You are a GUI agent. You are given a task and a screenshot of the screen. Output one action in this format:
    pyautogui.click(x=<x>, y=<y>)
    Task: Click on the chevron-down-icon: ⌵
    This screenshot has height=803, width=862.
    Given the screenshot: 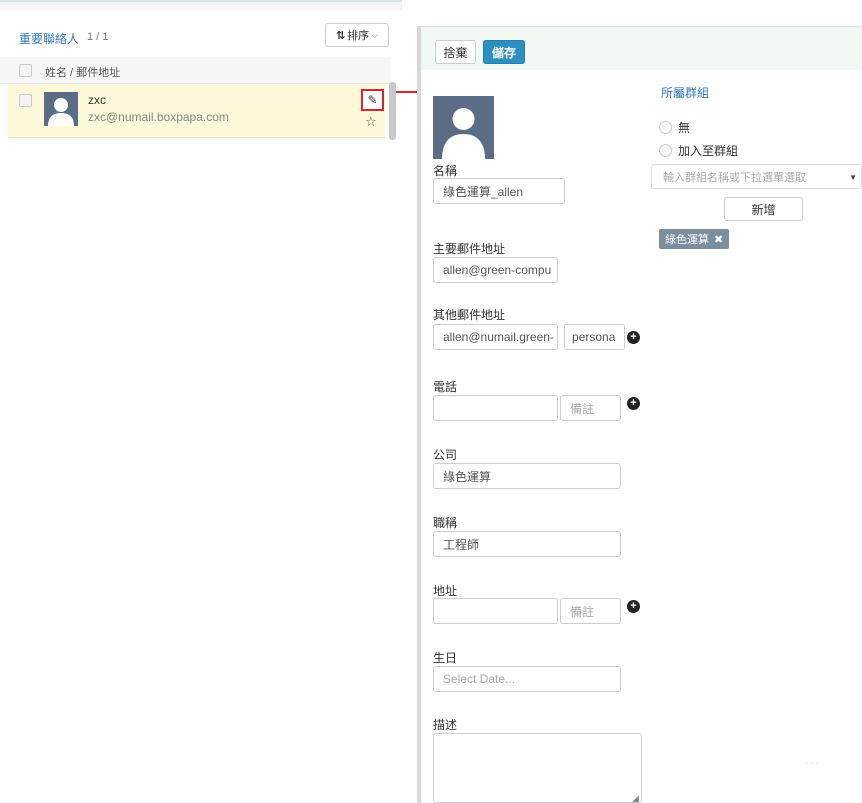 What is the action you would take?
    pyautogui.click(x=375, y=34)
    